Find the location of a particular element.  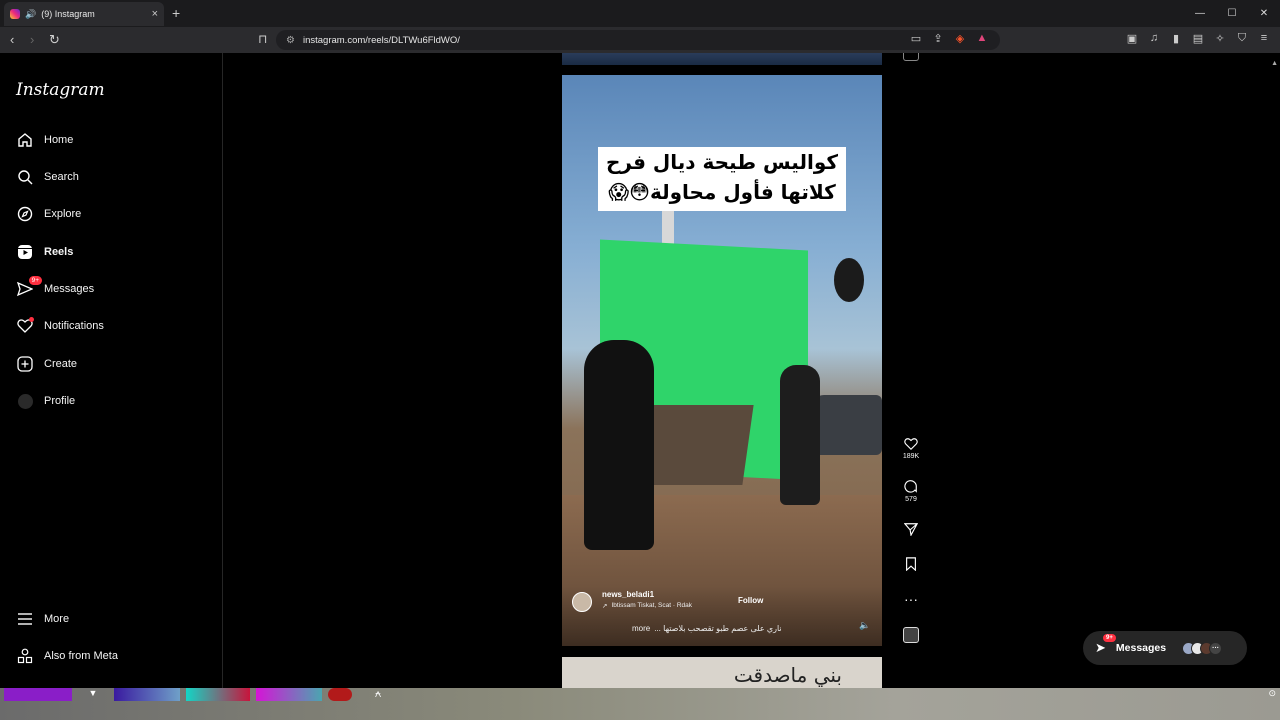

media-icon: ♫ is located at coordinates (1154, 39).